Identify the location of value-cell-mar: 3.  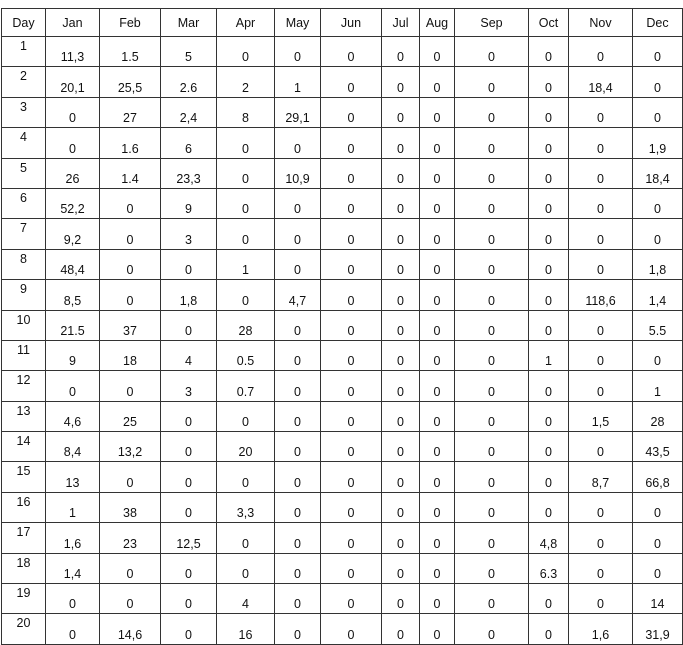
(188, 234).